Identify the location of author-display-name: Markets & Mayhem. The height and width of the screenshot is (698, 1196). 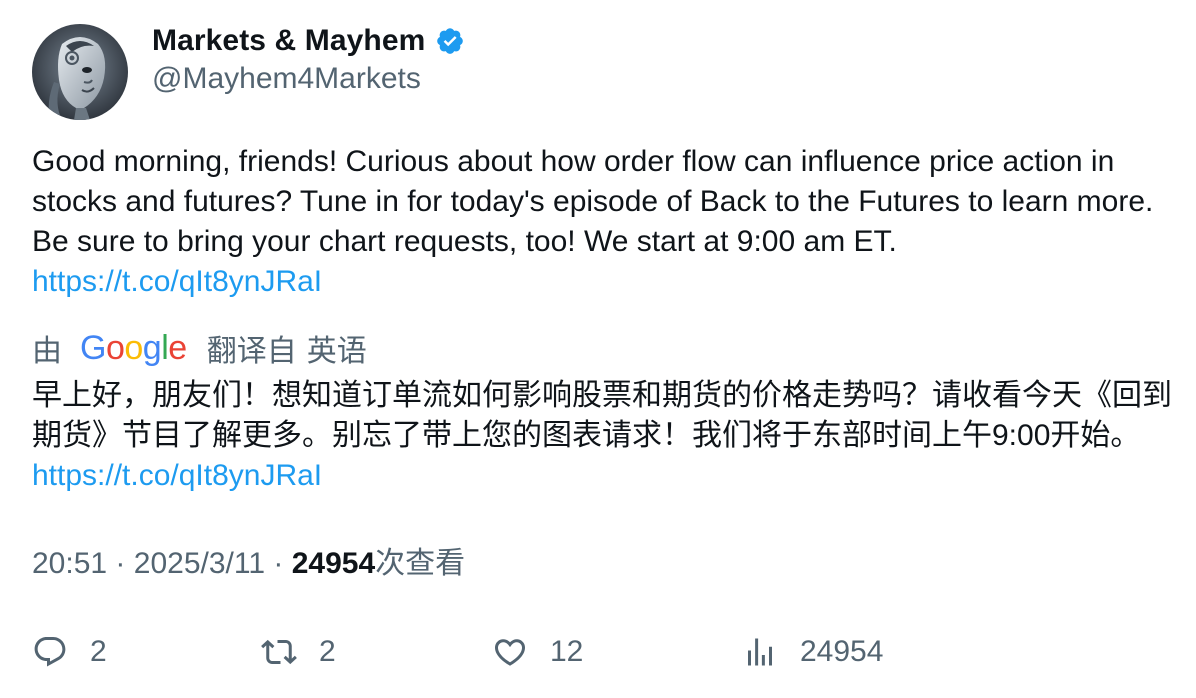
(288, 41).